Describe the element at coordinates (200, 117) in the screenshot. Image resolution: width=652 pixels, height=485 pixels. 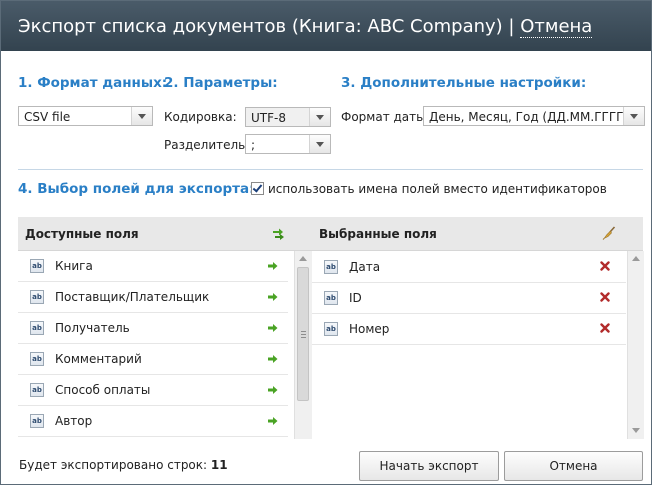
I see `encoding-label: Кодировка:` at that location.